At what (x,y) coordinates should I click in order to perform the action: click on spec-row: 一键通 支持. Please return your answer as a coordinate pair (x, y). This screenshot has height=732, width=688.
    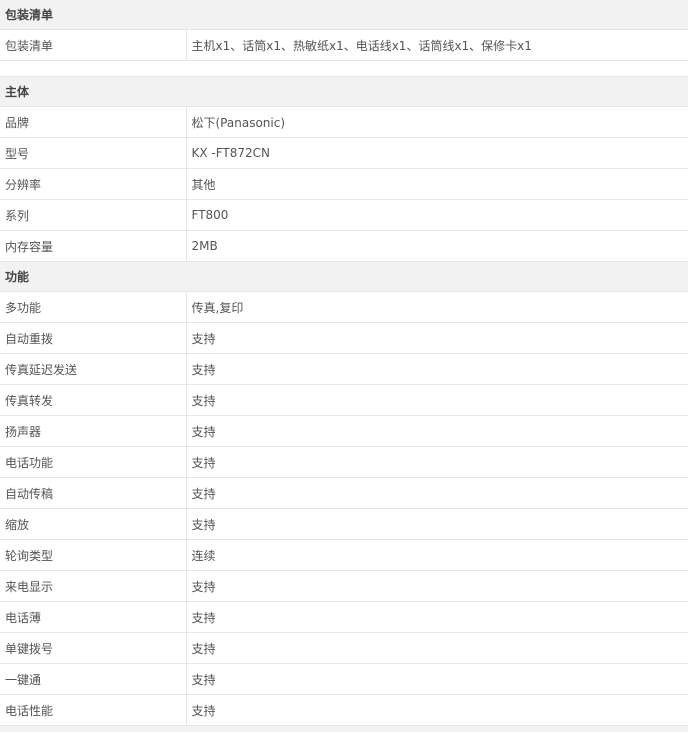
    Looking at the image, I should click on (344, 679).